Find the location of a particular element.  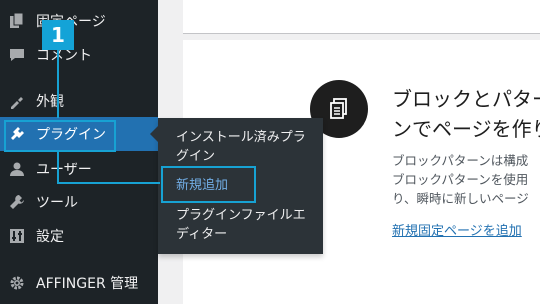

sidebar-item-label: ツール is located at coordinates (57, 203).